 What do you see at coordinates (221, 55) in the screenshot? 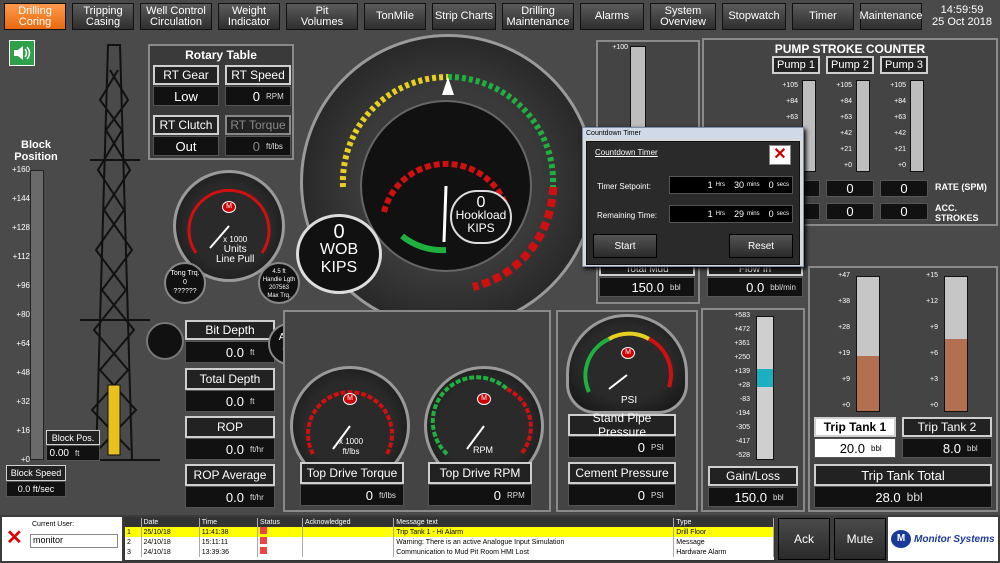
I see `rotary-title: Rotary Table` at bounding box center [221, 55].